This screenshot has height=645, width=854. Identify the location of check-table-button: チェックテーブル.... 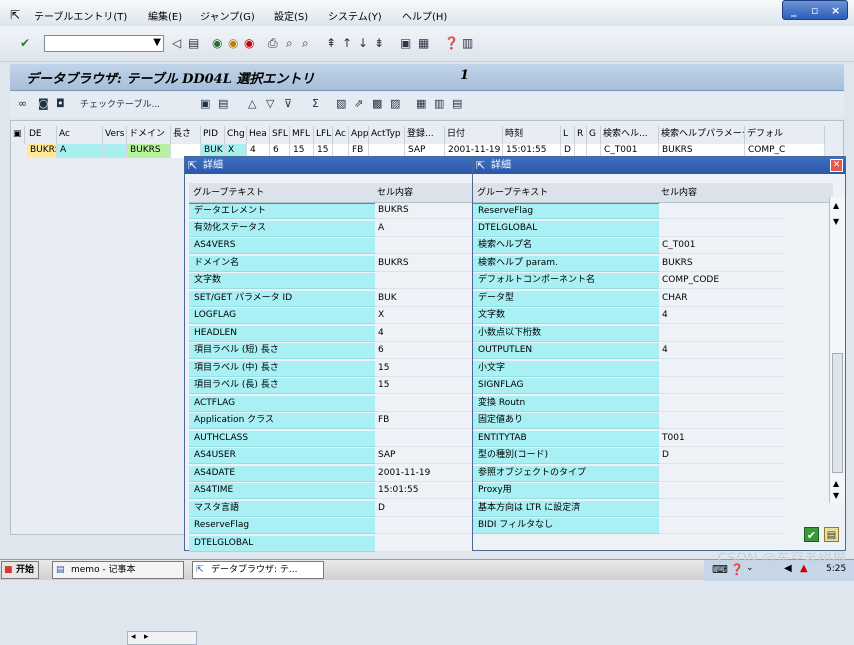
(120, 103).